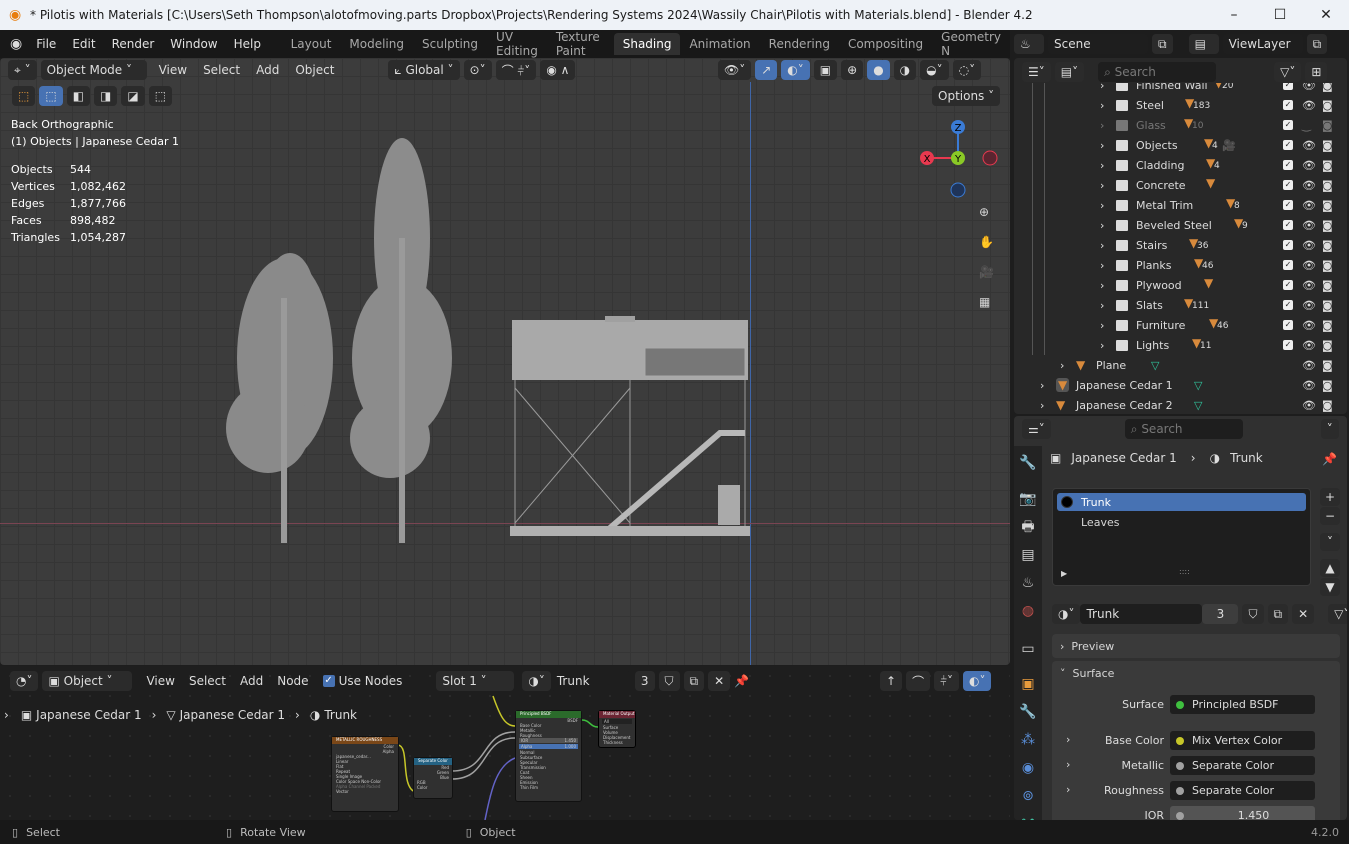  Describe the element at coordinates (1326, 15) in the screenshot. I see `close-button: ✕` at that location.